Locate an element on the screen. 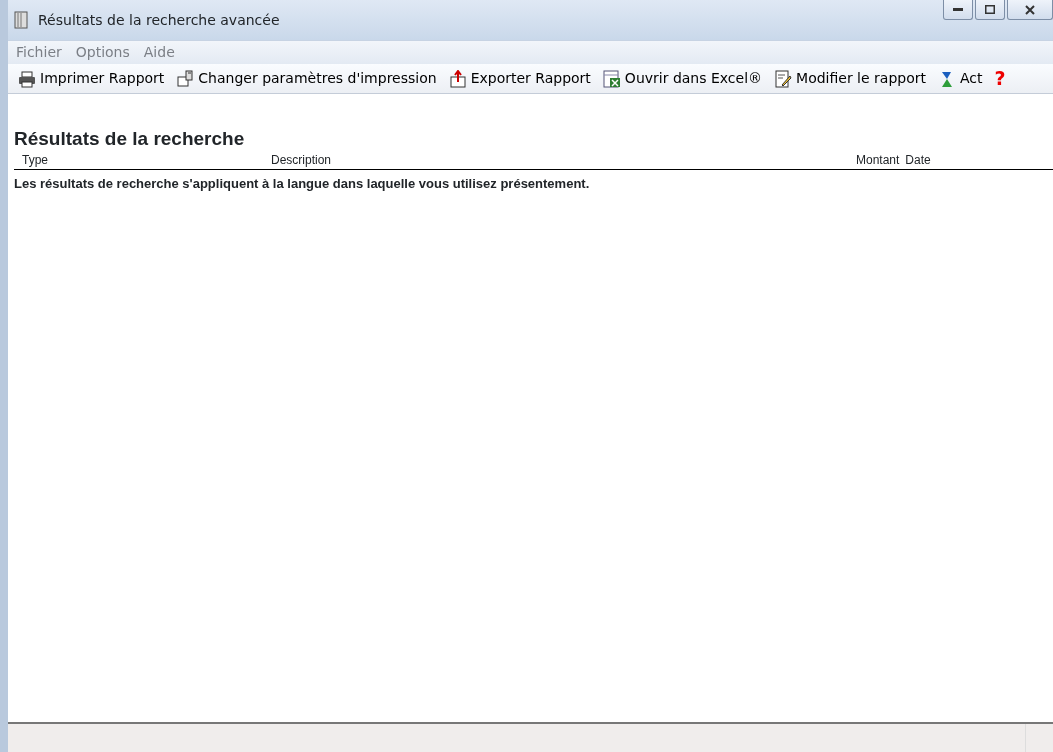  toolbar-button: Imprimer Rapport is located at coordinates (91, 78).